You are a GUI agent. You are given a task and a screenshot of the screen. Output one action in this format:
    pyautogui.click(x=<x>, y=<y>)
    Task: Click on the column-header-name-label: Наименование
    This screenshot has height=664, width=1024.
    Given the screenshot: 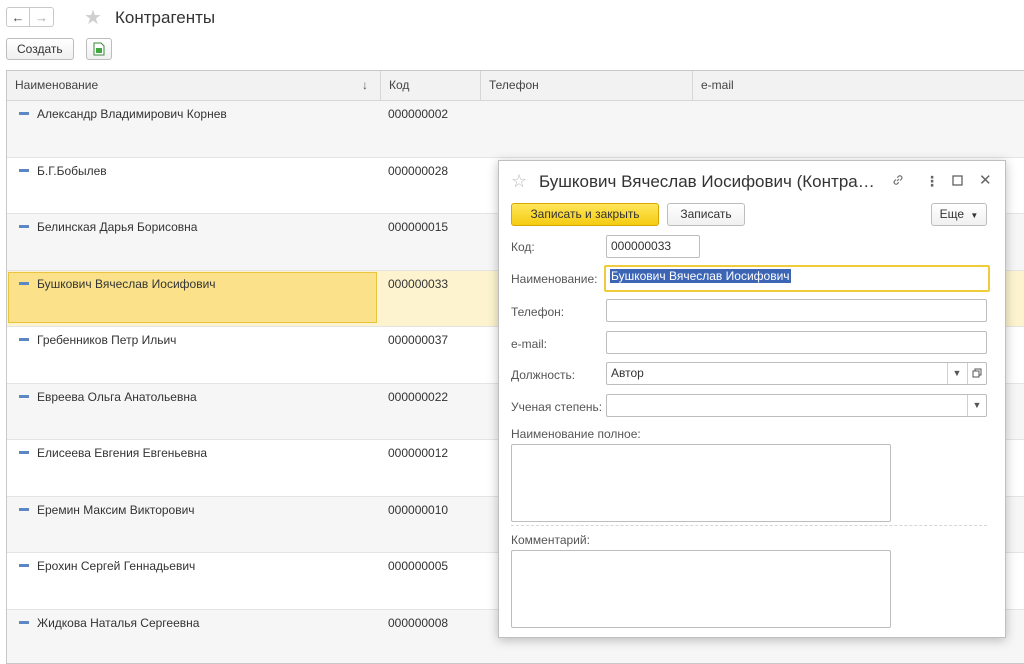 What is the action you would take?
    pyautogui.click(x=57, y=85)
    